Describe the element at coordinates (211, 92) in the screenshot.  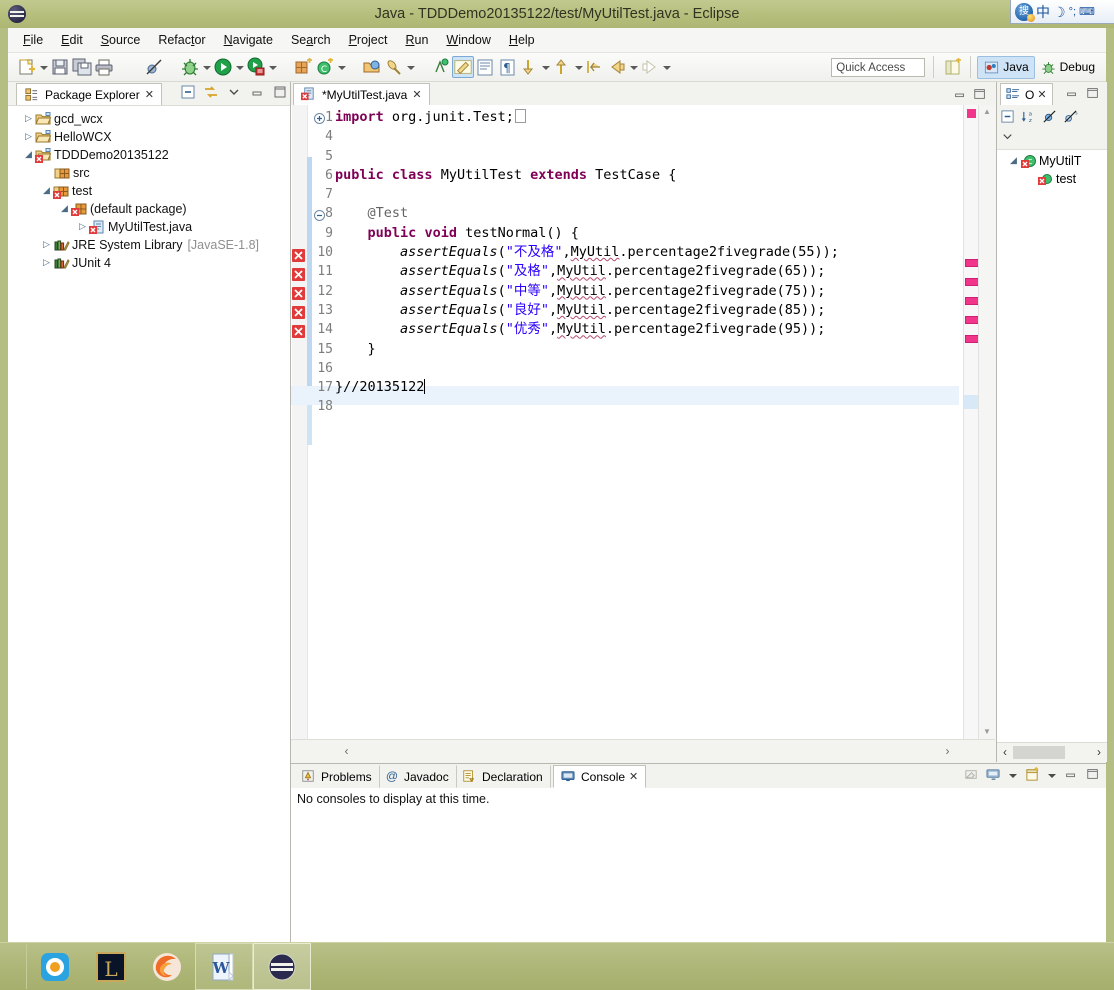
I see `link-with-editor-icon` at that location.